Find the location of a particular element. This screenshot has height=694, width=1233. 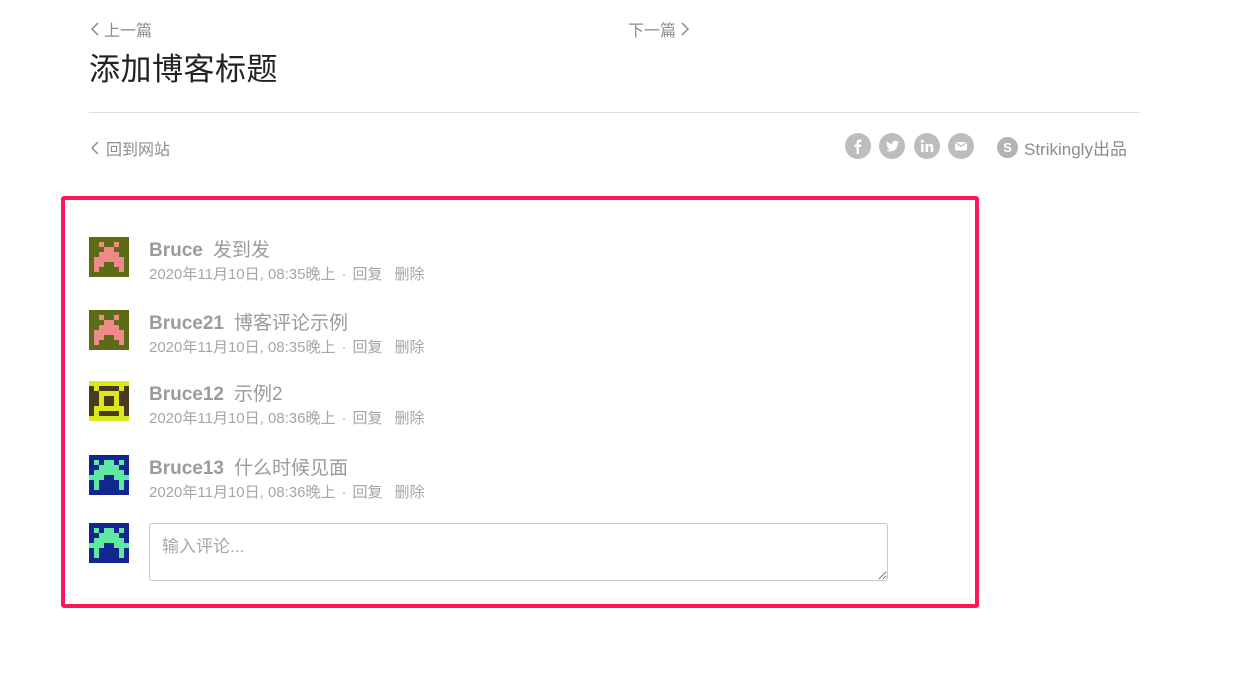

comment-text: 发到发 is located at coordinates (241, 250).